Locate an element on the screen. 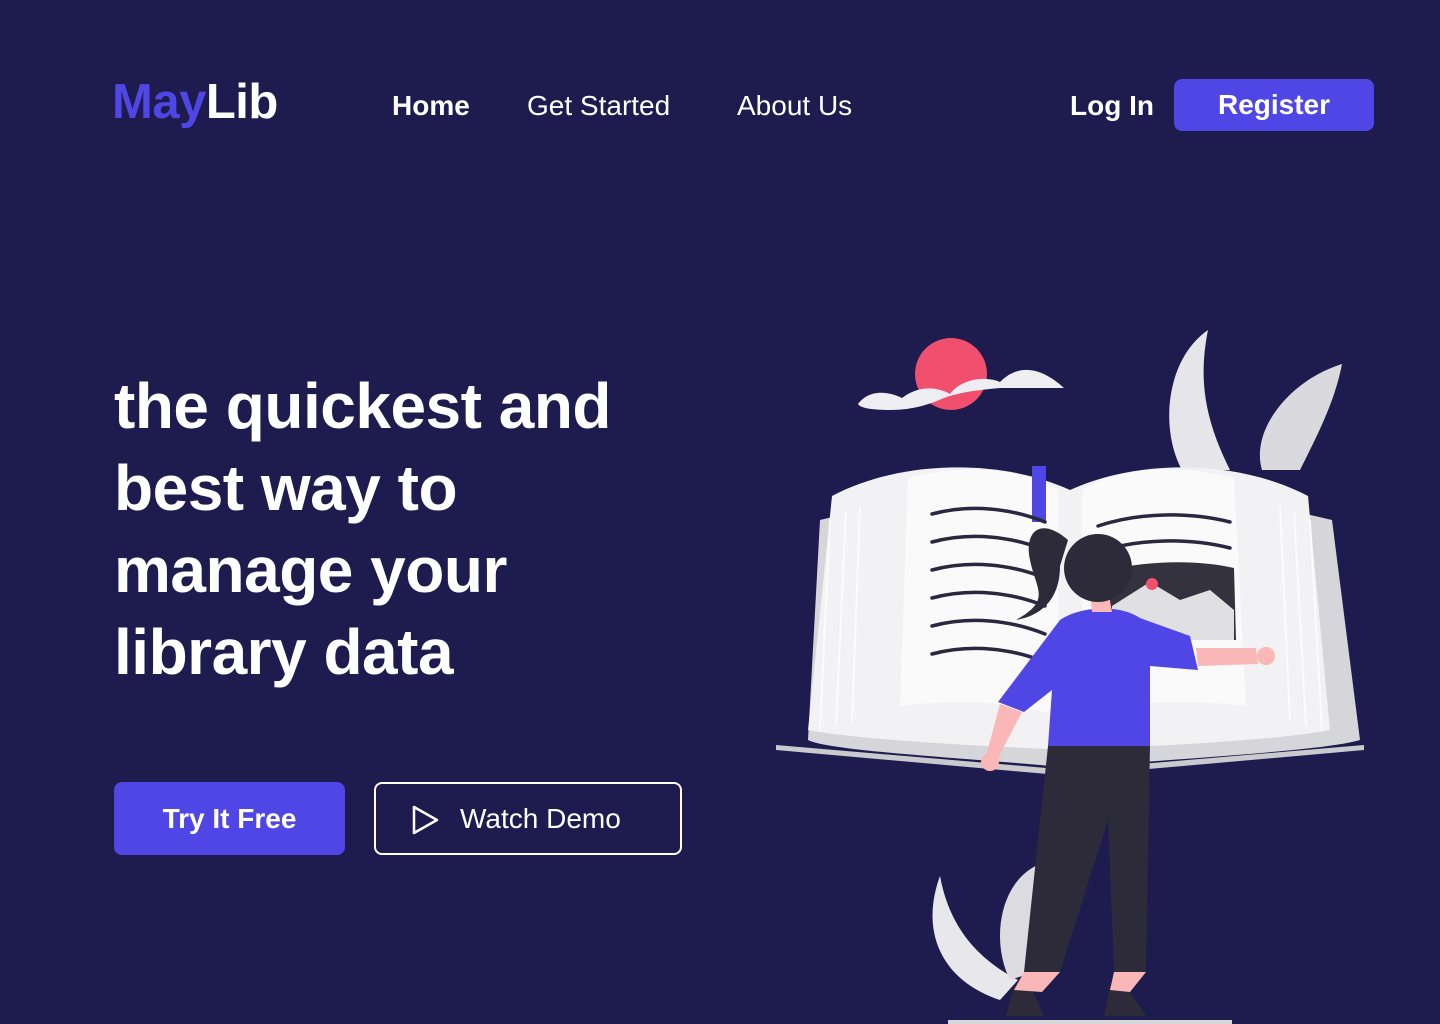 The height and width of the screenshot is (1024, 1440). logo: MayLib is located at coordinates (195, 102).